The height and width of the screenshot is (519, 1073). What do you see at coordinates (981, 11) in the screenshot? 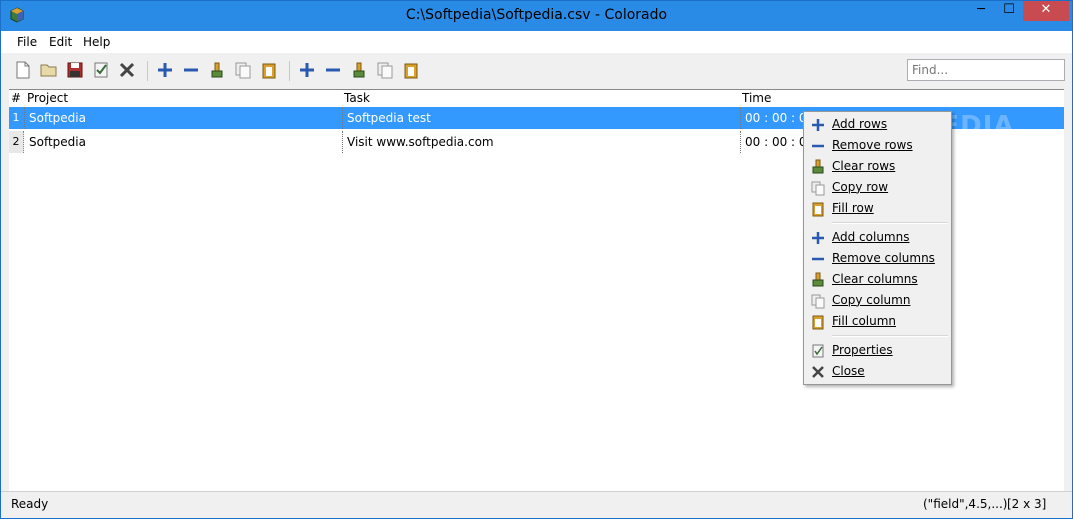
I see `minimize-button: ─` at bounding box center [981, 11].